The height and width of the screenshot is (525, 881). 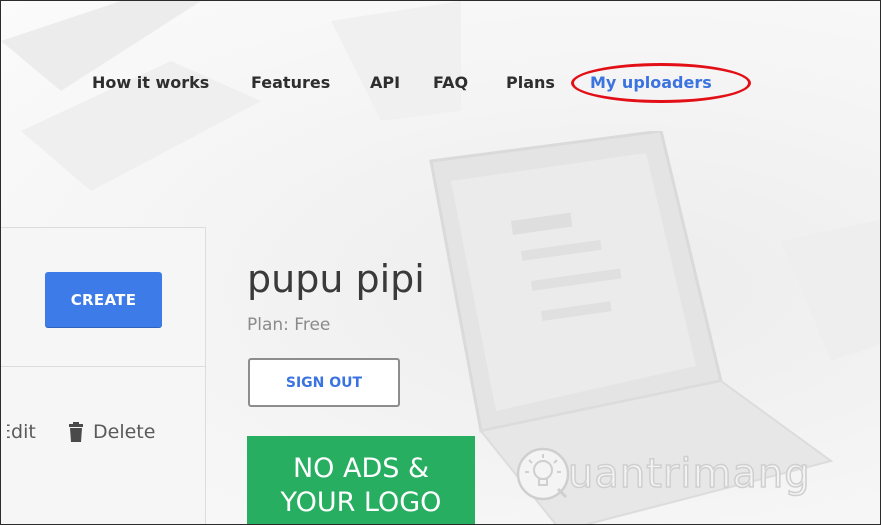 What do you see at coordinates (103, 366) in the screenshot?
I see `panel-divider` at bounding box center [103, 366].